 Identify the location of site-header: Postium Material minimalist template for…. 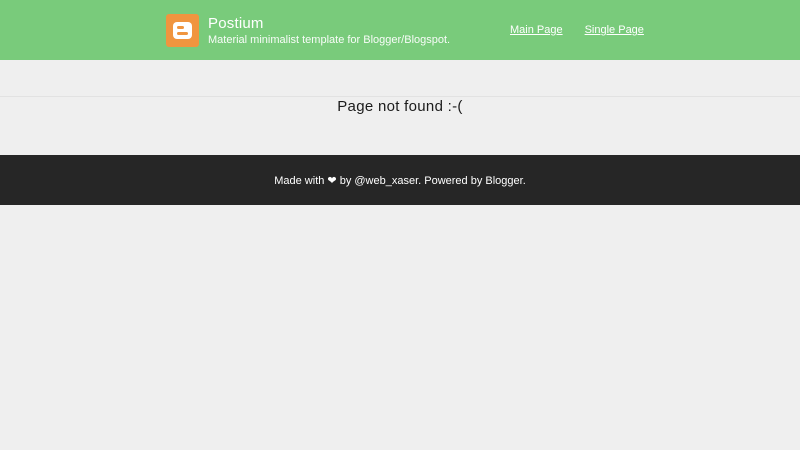
(400, 30).